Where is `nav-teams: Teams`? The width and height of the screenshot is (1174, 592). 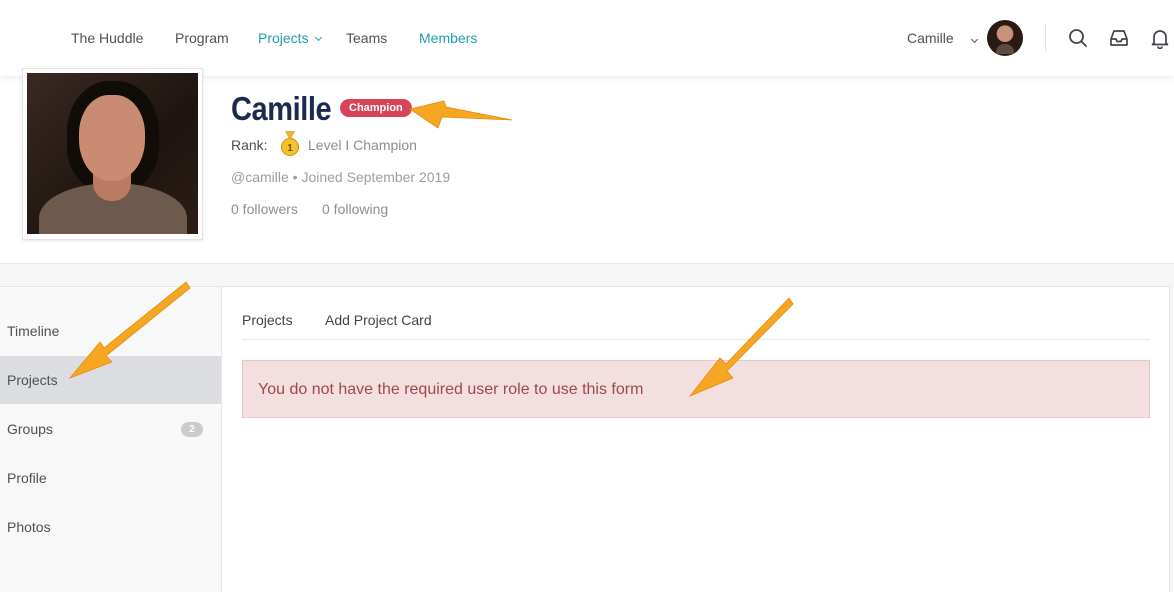 nav-teams: Teams is located at coordinates (366, 38).